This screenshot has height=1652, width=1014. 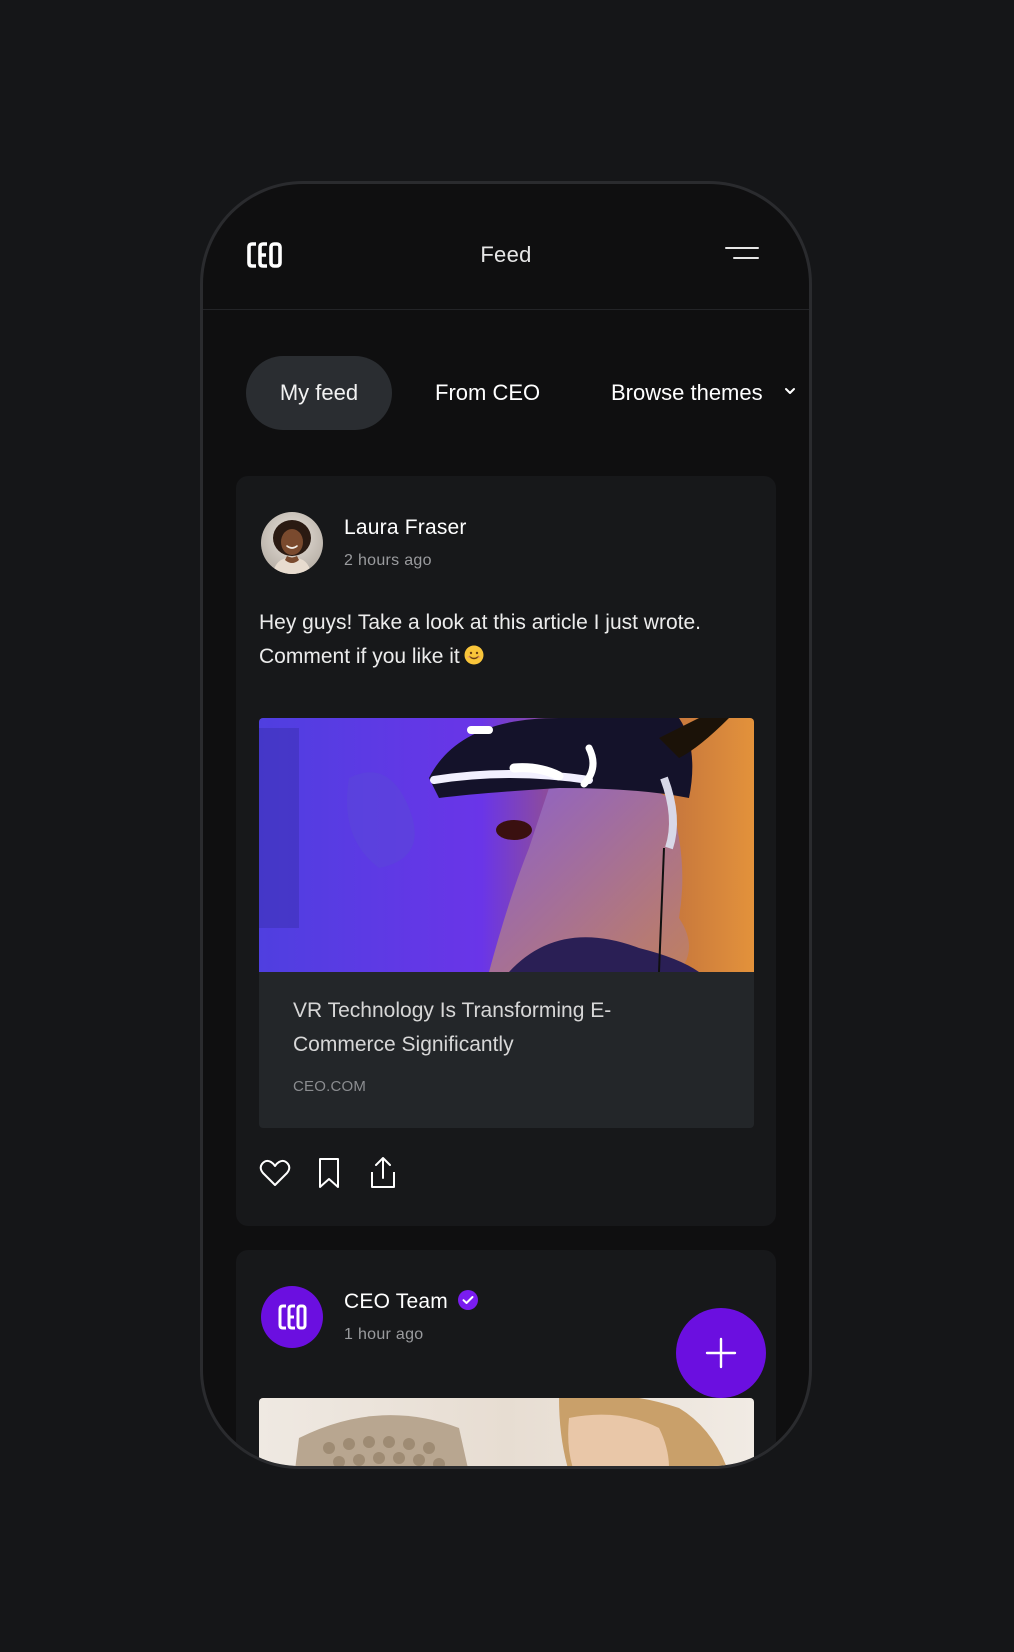 I want to click on heart-icon, so click(x=275, y=1173).